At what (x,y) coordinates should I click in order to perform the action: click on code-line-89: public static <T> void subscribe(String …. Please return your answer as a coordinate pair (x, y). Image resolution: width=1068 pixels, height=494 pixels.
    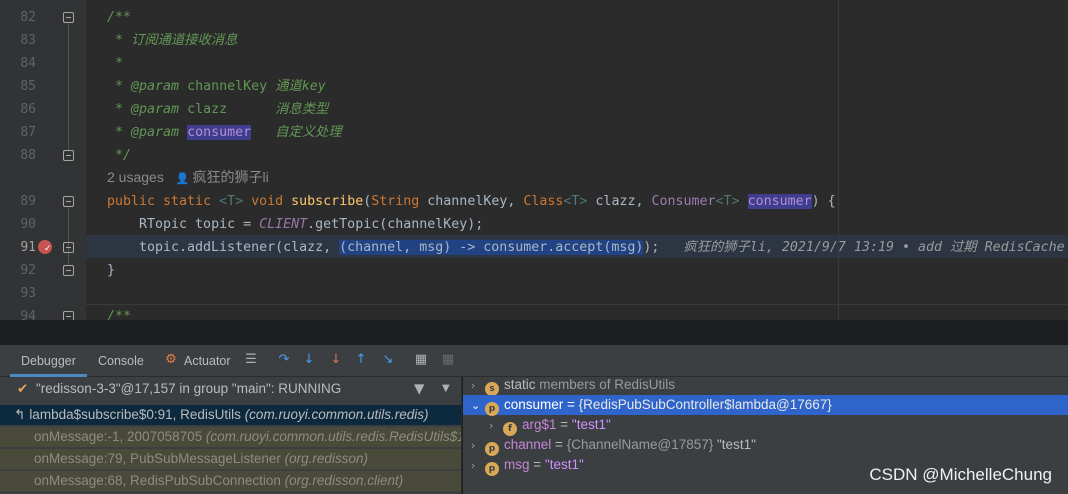
    Looking at the image, I should click on (471, 201).